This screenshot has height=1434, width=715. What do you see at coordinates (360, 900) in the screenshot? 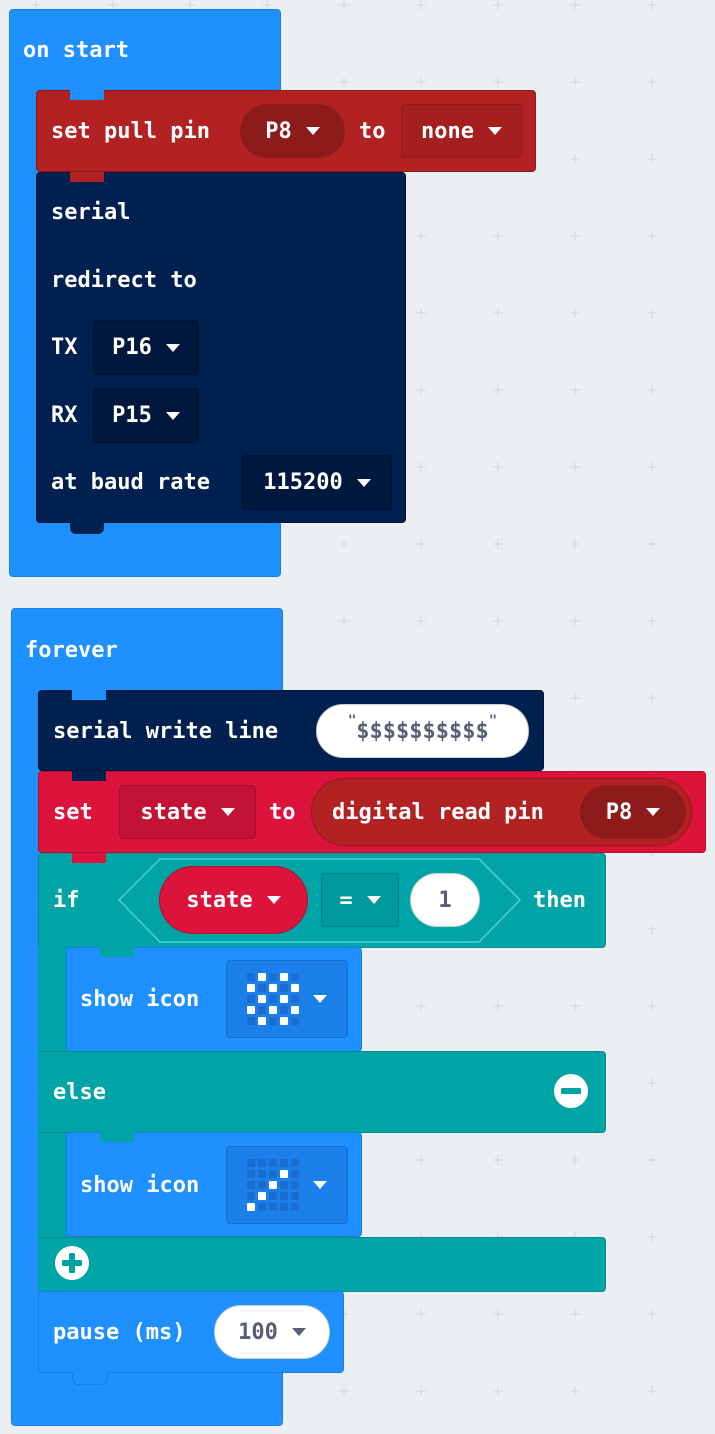
I see `operator-dropdown: =` at bounding box center [360, 900].